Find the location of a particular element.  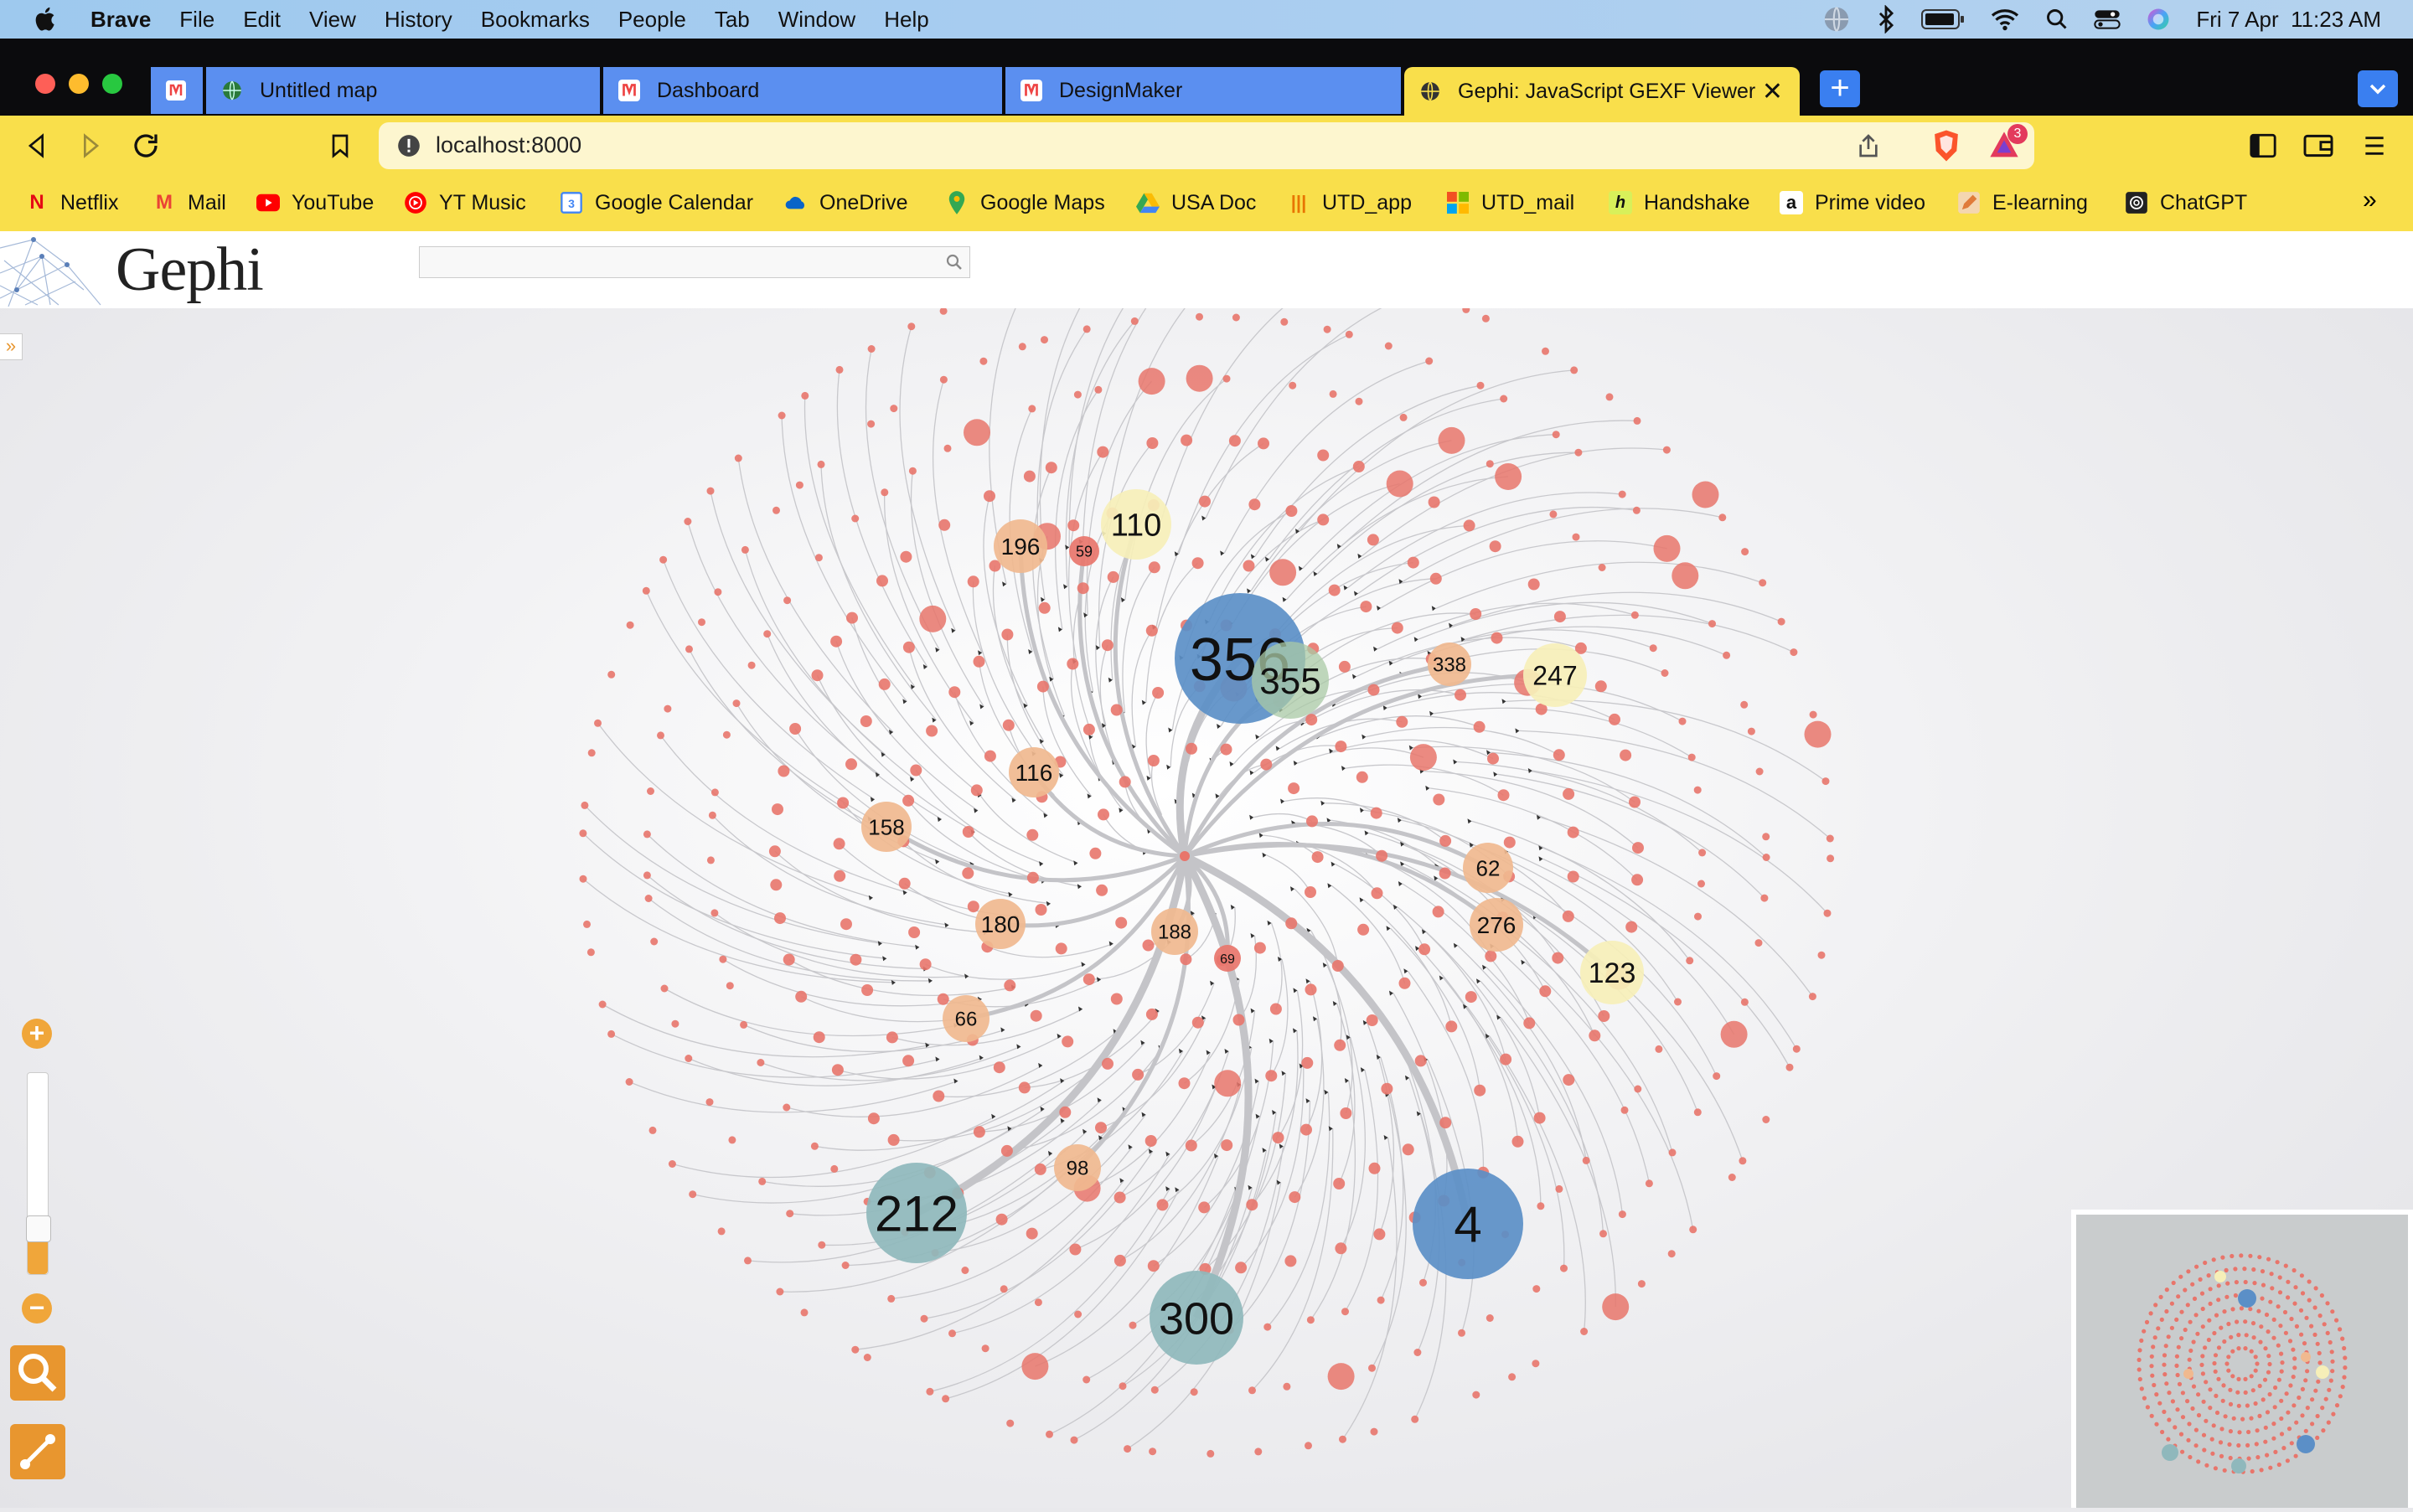

reload-icon is located at coordinates (146, 146).